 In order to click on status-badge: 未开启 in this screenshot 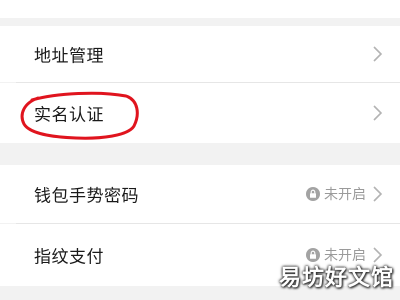, I will do `click(336, 194)`.